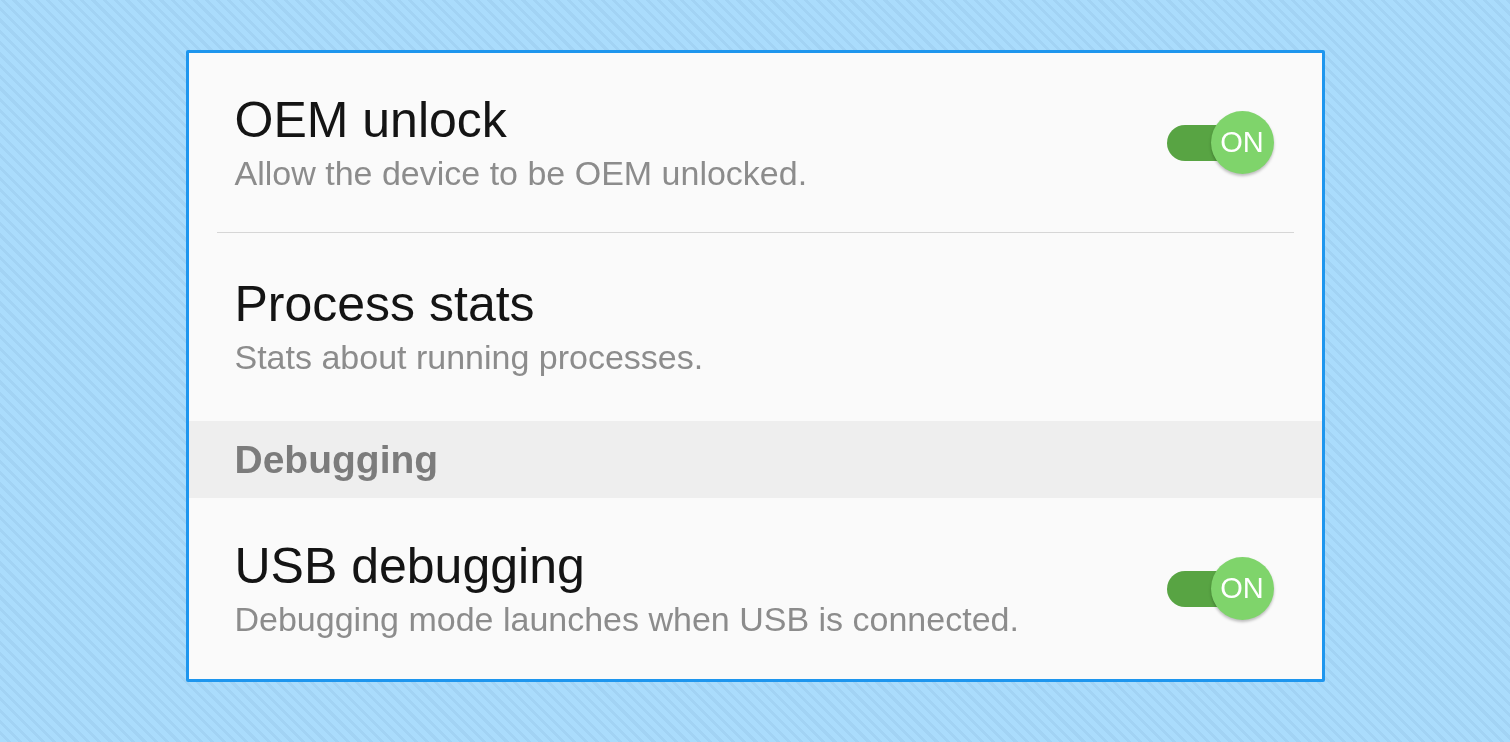 Image resolution: width=1510 pixels, height=742 pixels. I want to click on setting-description: Stats about running processes., so click(469, 357).